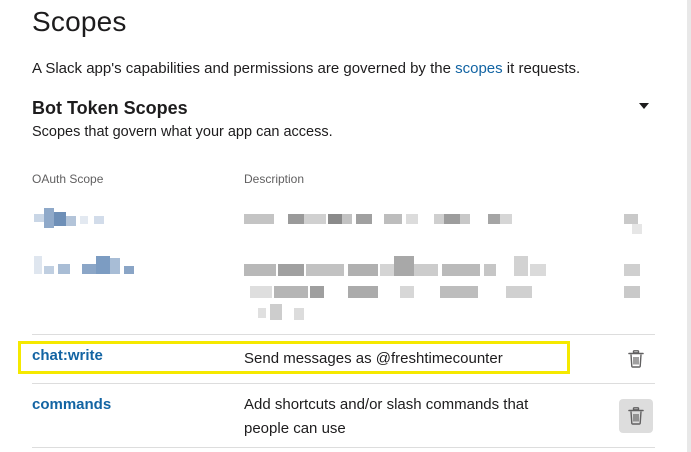  What do you see at coordinates (386, 404) in the screenshot?
I see `scope-description-line: Add shortcuts and/or slash commands that` at bounding box center [386, 404].